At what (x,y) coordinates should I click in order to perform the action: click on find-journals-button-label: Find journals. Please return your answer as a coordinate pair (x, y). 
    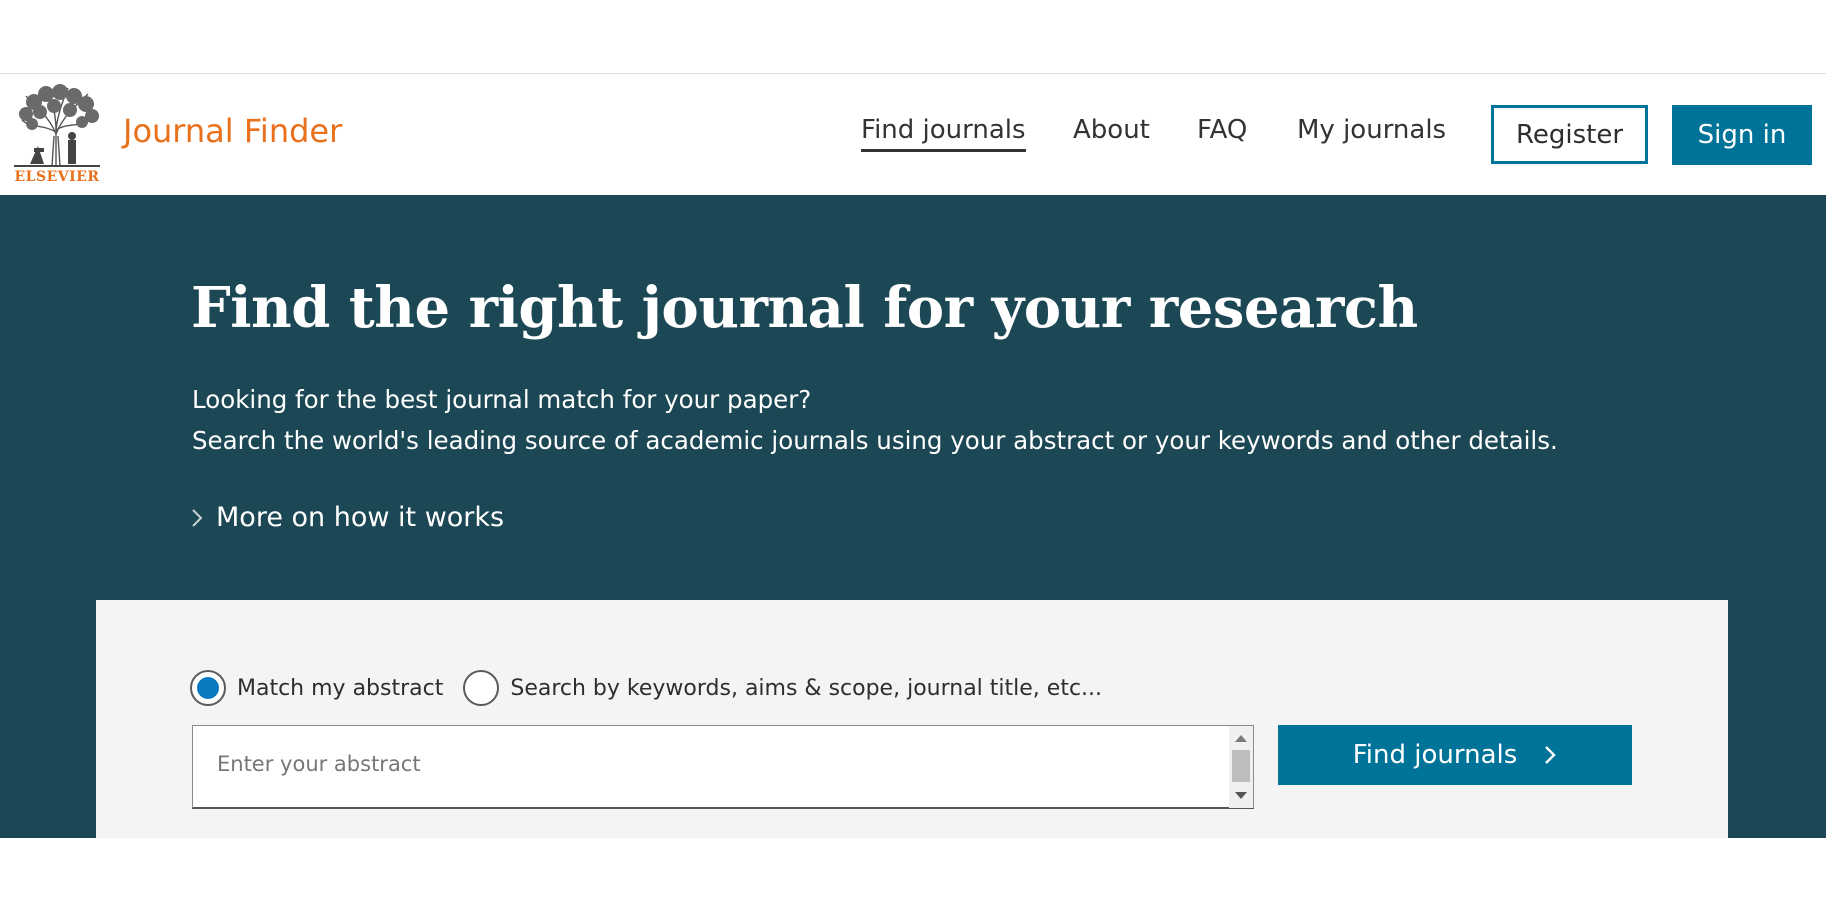
    Looking at the image, I should click on (1435, 755).